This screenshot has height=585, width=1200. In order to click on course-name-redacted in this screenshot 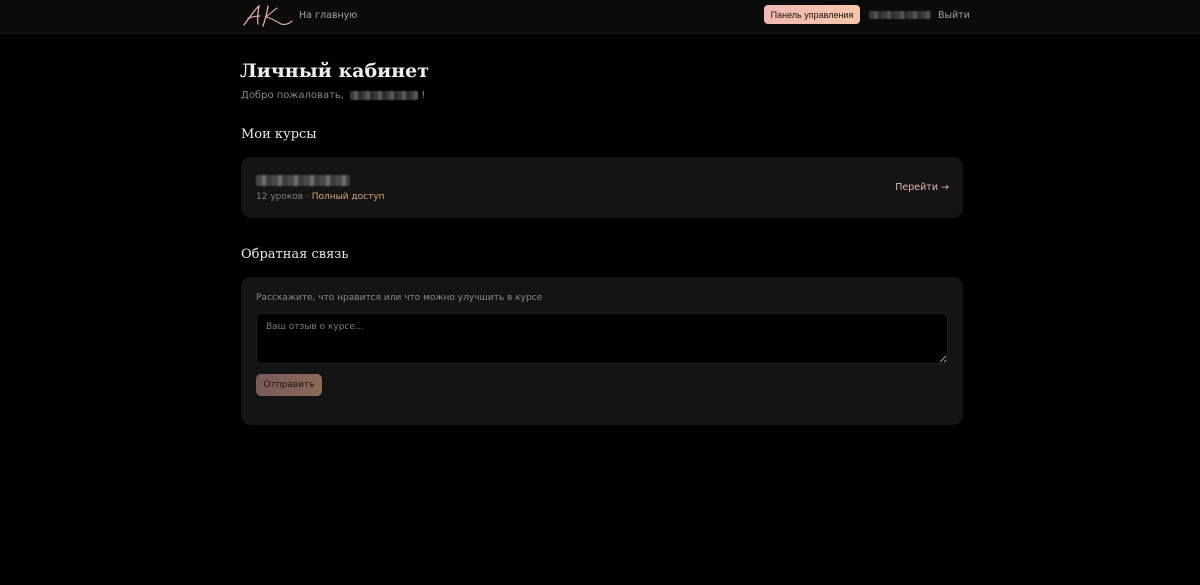, I will do `click(303, 180)`.